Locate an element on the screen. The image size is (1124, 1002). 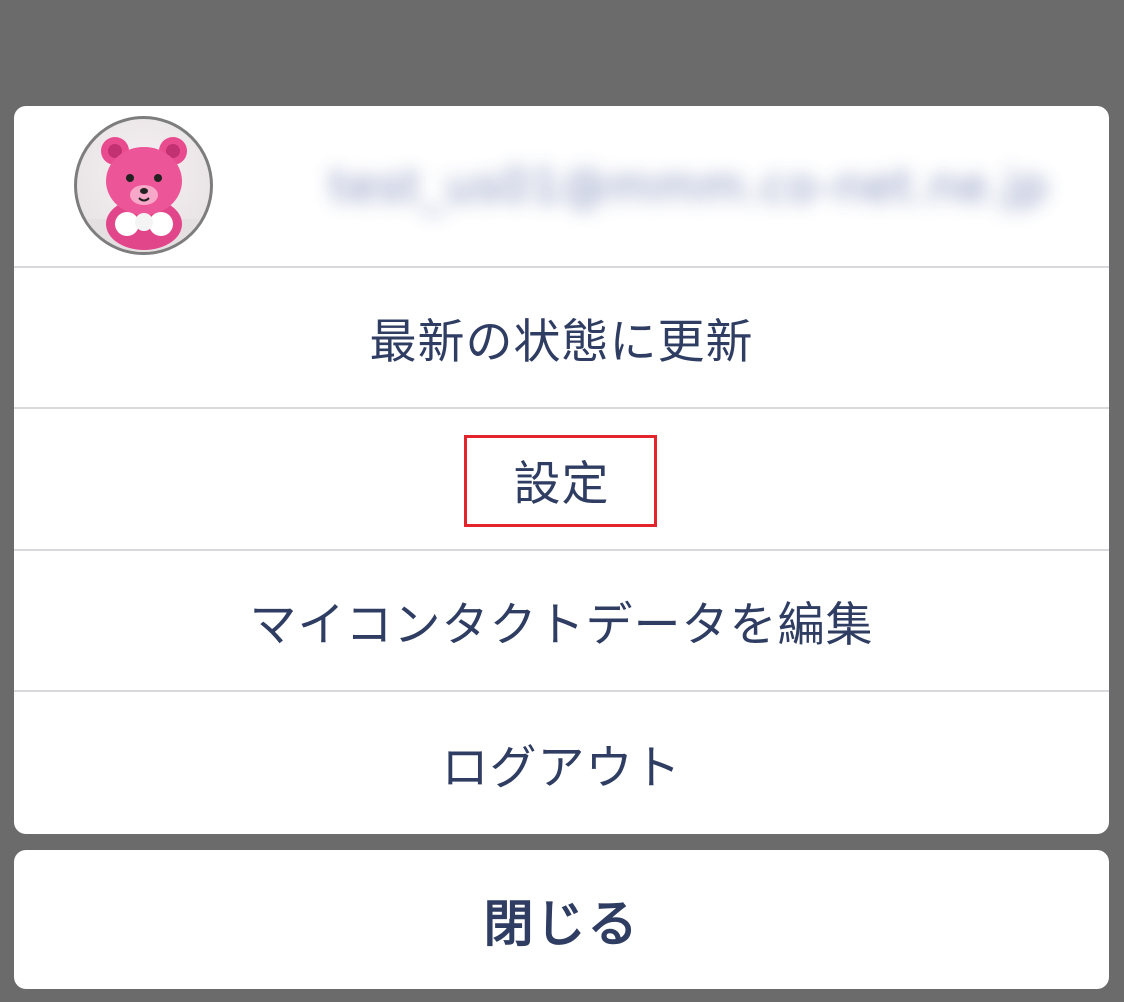
avatar is located at coordinates (143, 185).